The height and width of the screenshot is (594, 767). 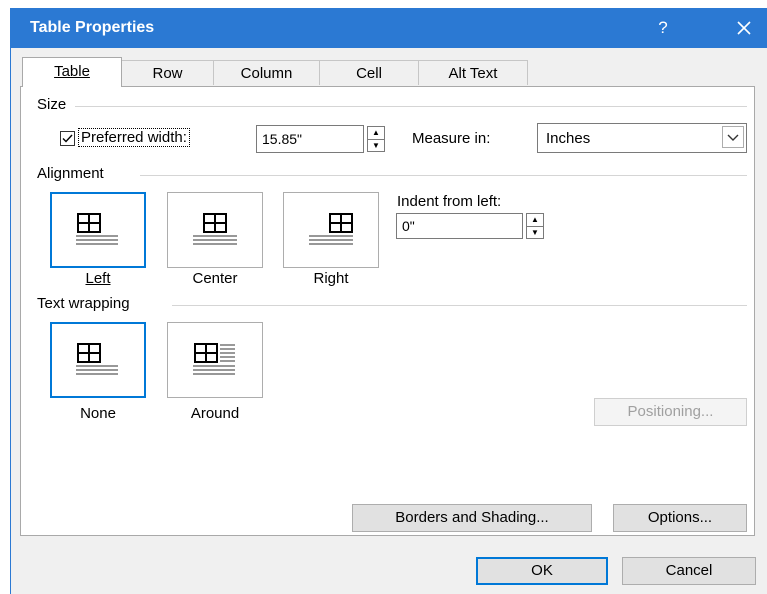 I want to click on wrap-around-label: Around, so click(x=215, y=413).